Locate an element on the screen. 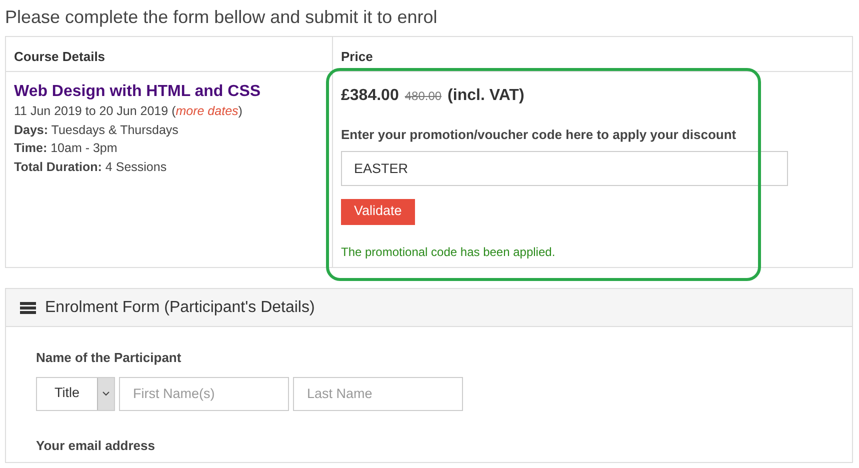 This screenshot has width=859, height=468. voucher-label: Enter your promotion/voucher code here to apply your discount is located at coordinates (539, 135).